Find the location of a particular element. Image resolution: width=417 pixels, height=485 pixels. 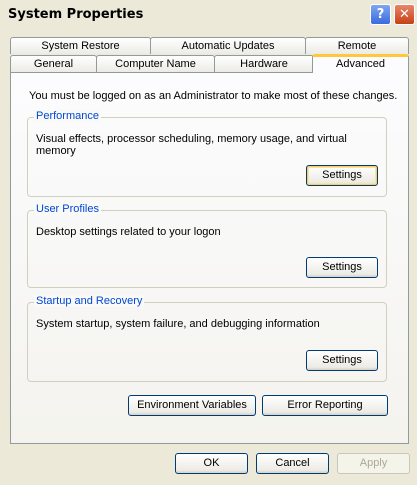

button-label: Environment Variables is located at coordinates (192, 405).